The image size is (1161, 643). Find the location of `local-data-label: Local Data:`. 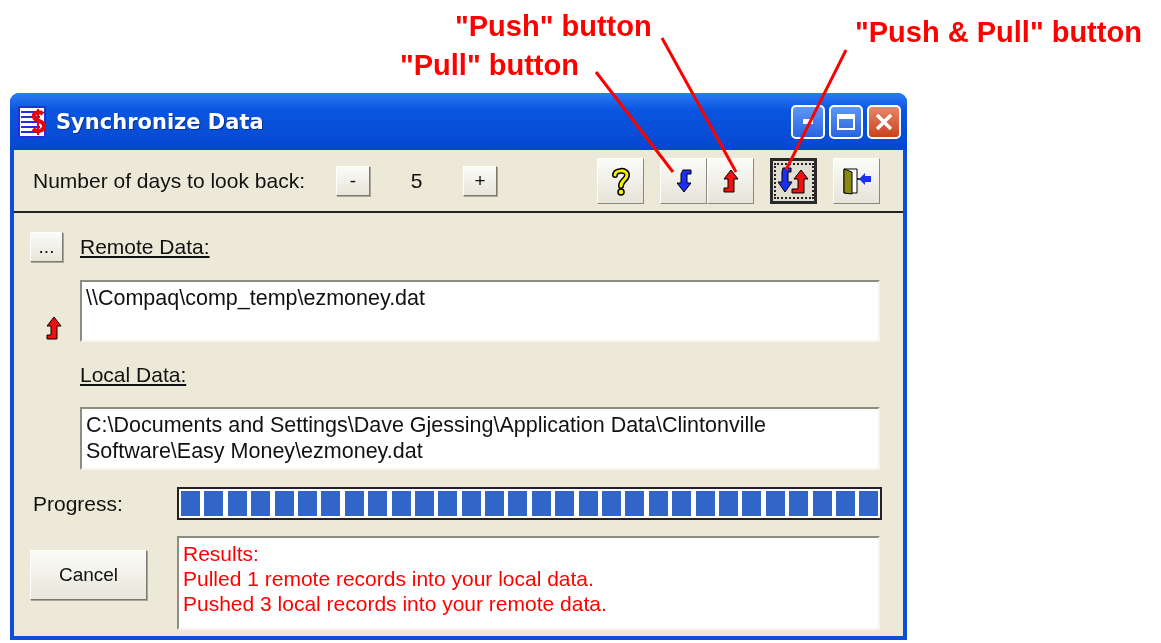

local-data-label: Local Data: is located at coordinates (133, 374).